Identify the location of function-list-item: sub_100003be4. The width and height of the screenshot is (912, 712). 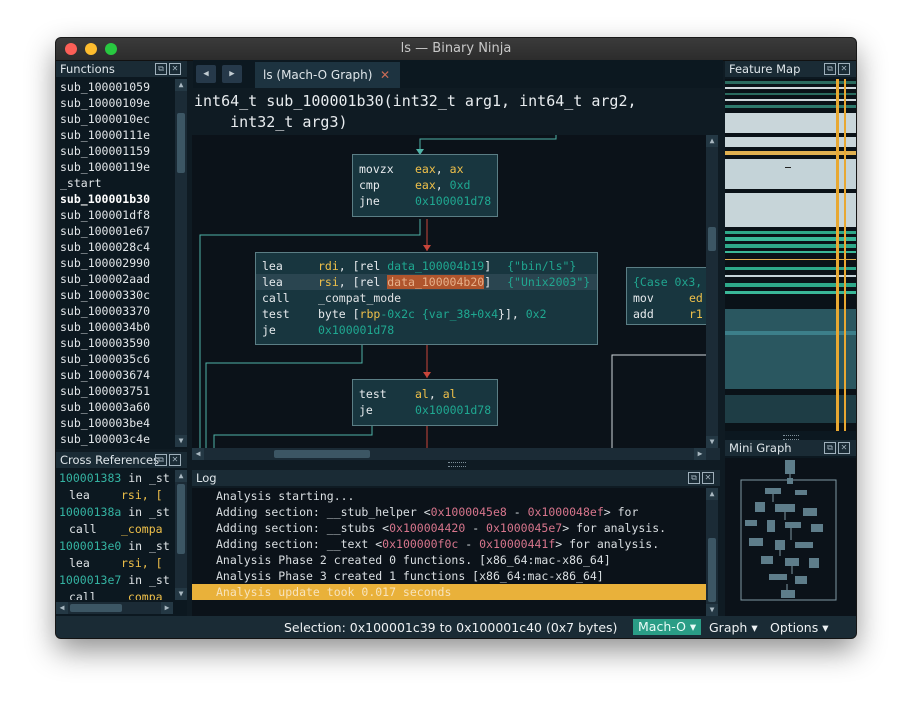
(114, 423).